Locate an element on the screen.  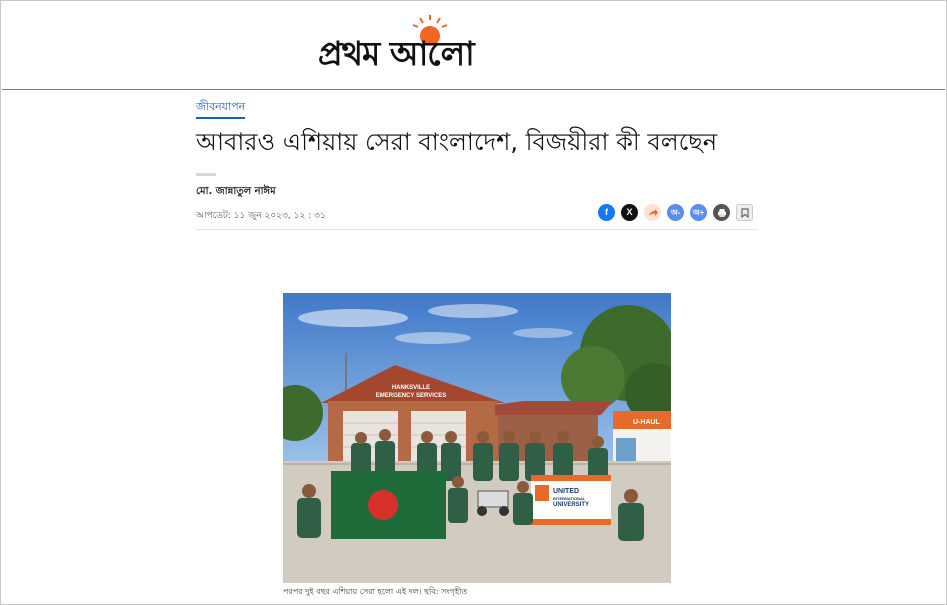
building-sign-line1: HANKSVILLE is located at coordinates (411, 388).